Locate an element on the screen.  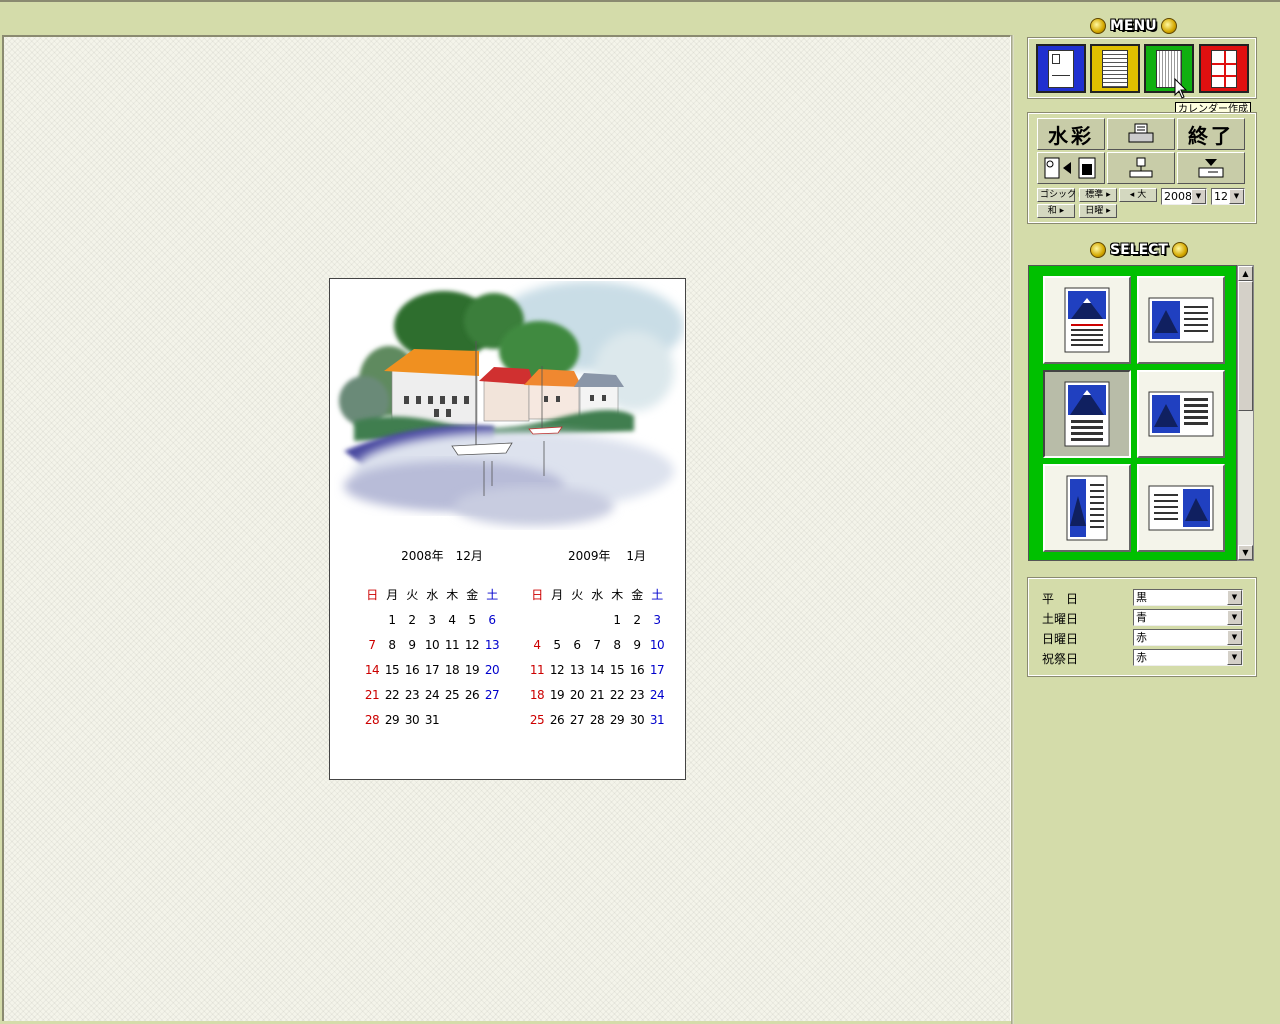
font-label: ゴシック is located at coordinates (1058, 195).